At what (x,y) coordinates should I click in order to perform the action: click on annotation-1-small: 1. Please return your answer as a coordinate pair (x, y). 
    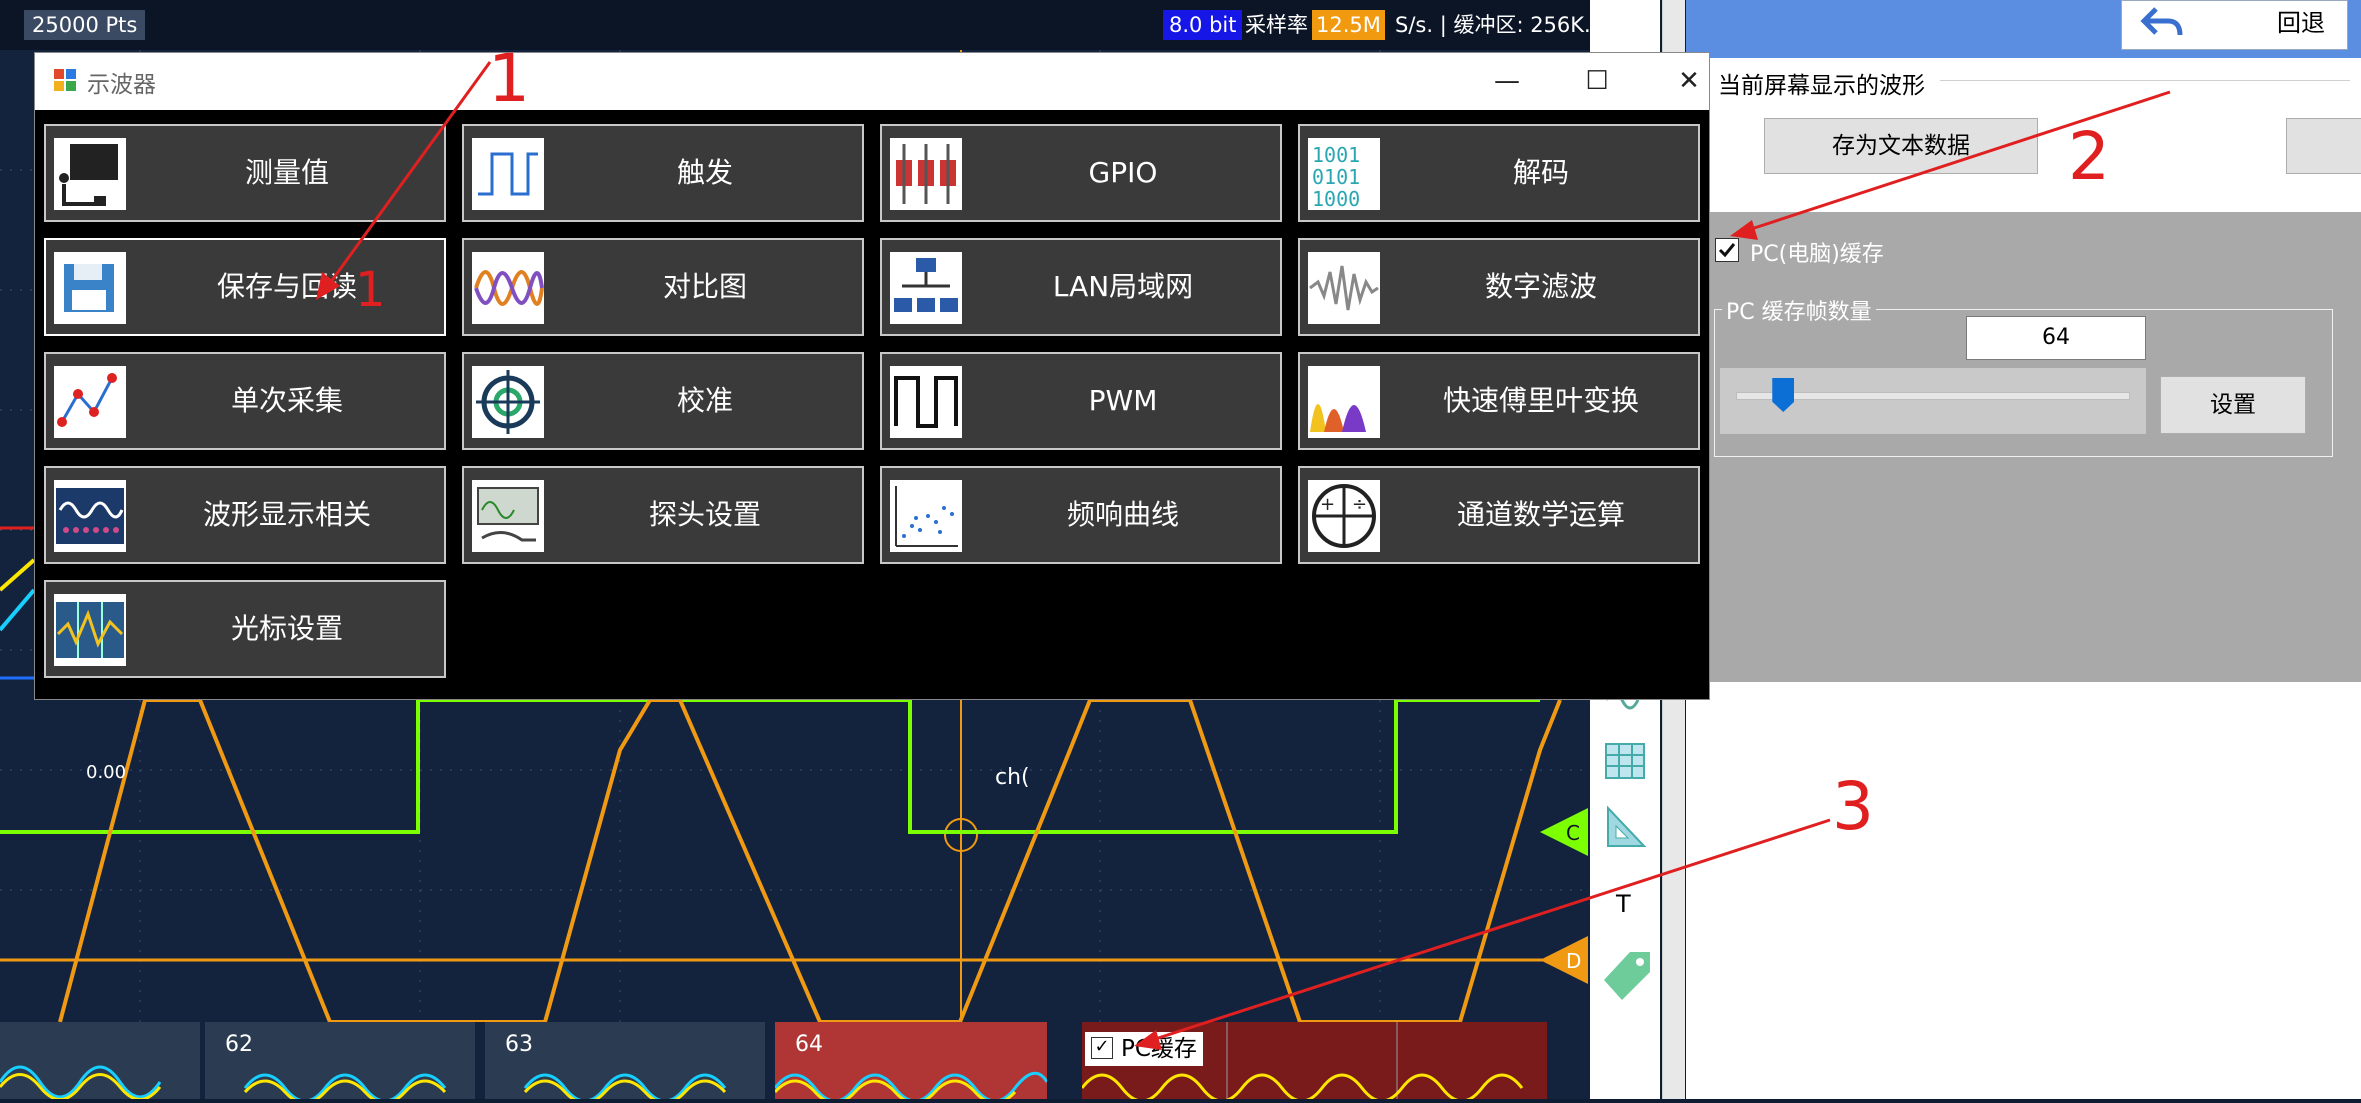
    Looking at the image, I should click on (370, 290).